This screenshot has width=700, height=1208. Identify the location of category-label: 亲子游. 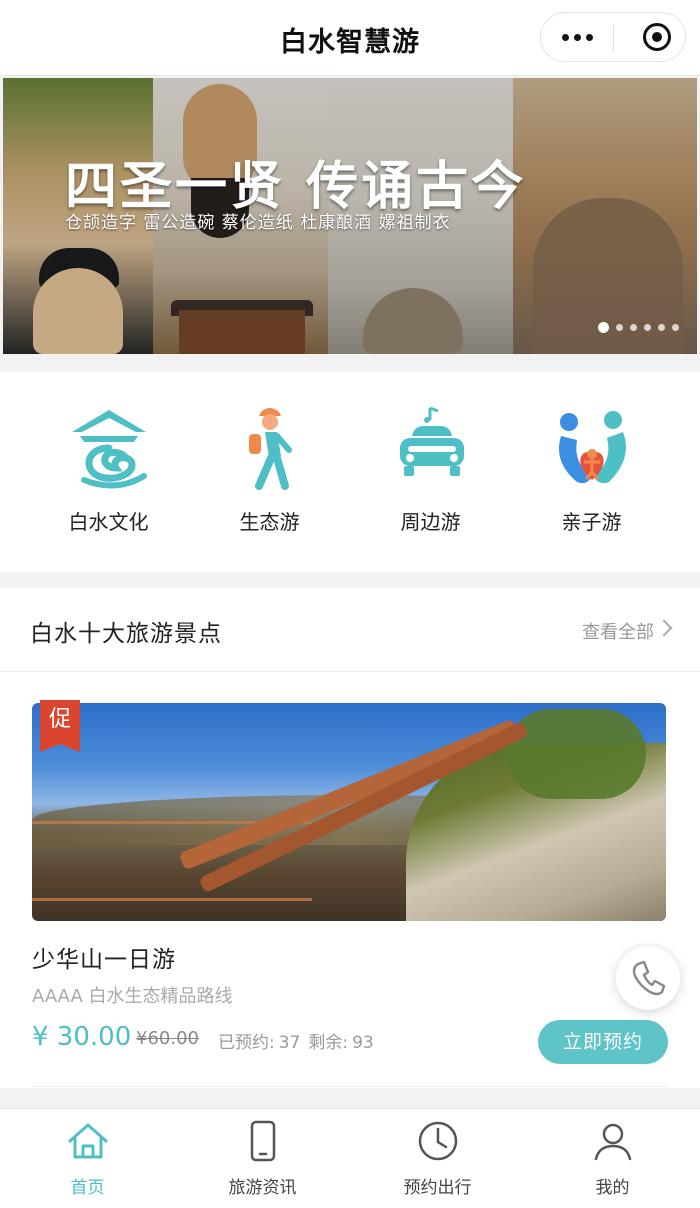
(591, 522).